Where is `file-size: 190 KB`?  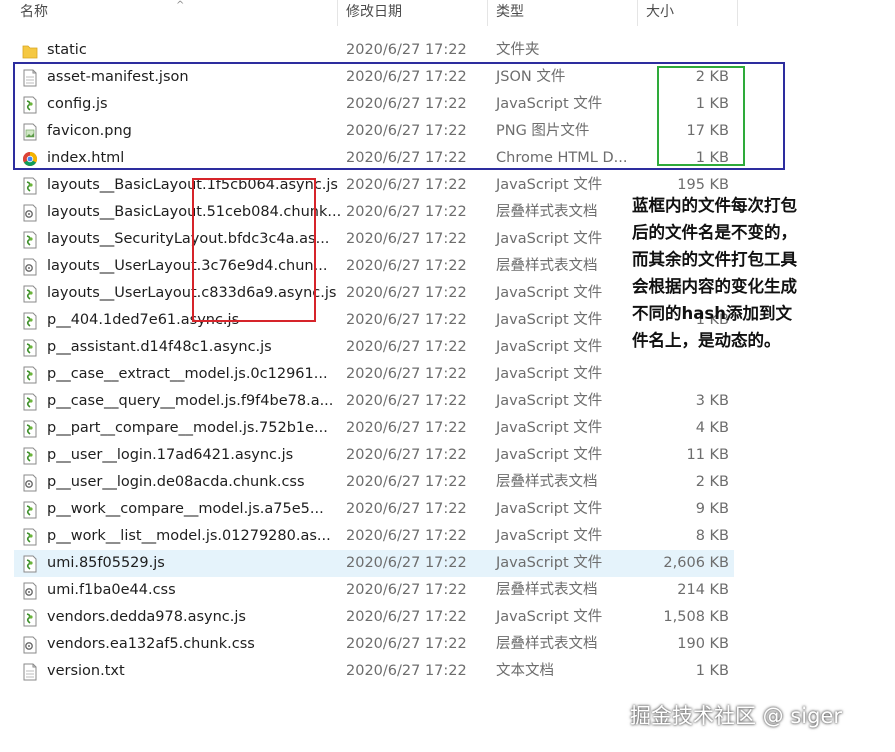
file-size: 190 KB is located at coordinates (703, 644).